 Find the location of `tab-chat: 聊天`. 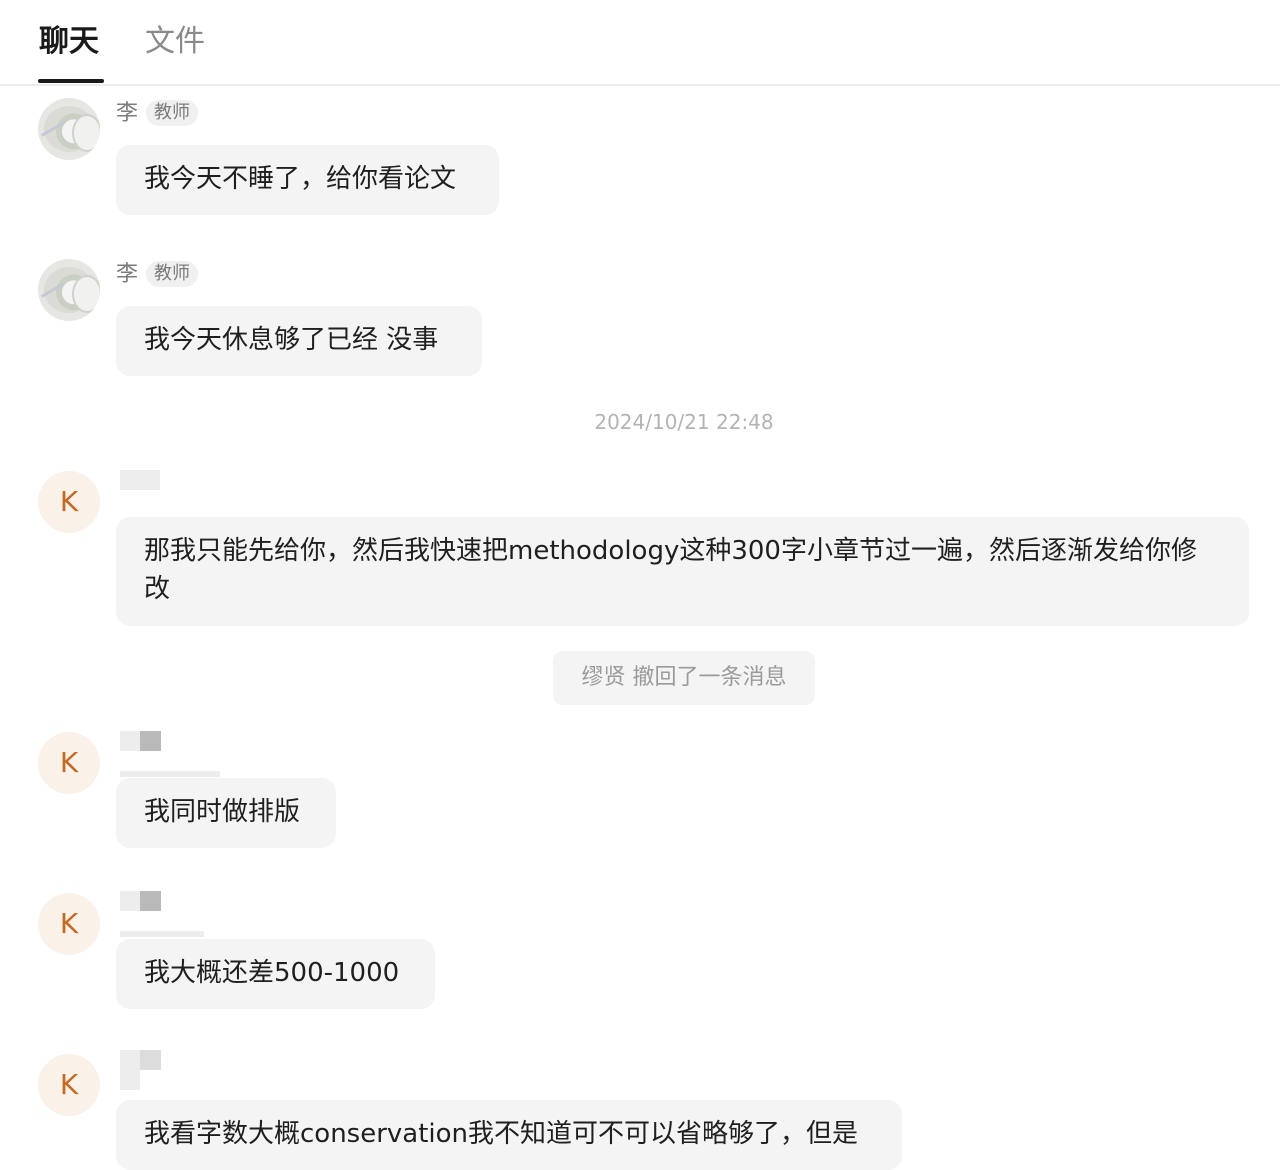

tab-chat: 聊天 is located at coordinates (69, 42).